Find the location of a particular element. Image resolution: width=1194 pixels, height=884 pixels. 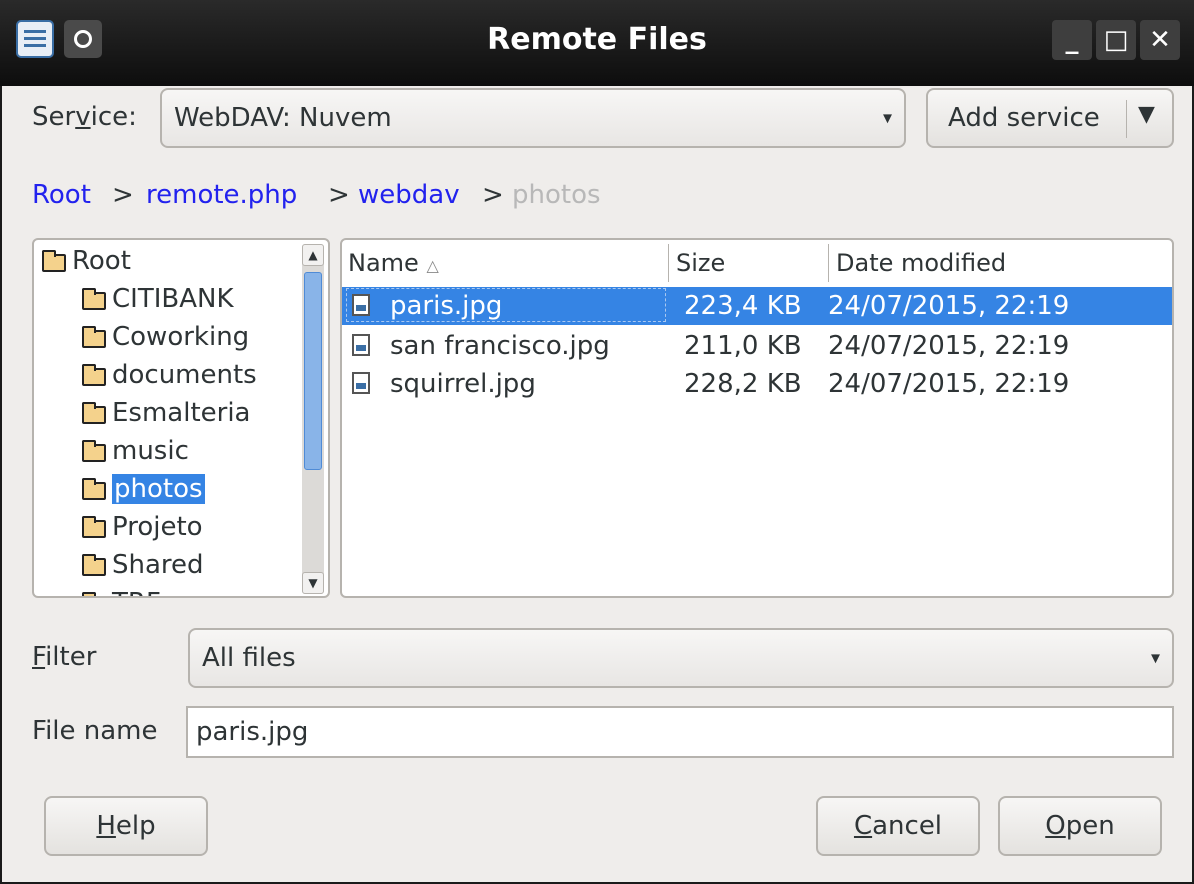

tree-item-root: Root is located at coordinates (86, 261).